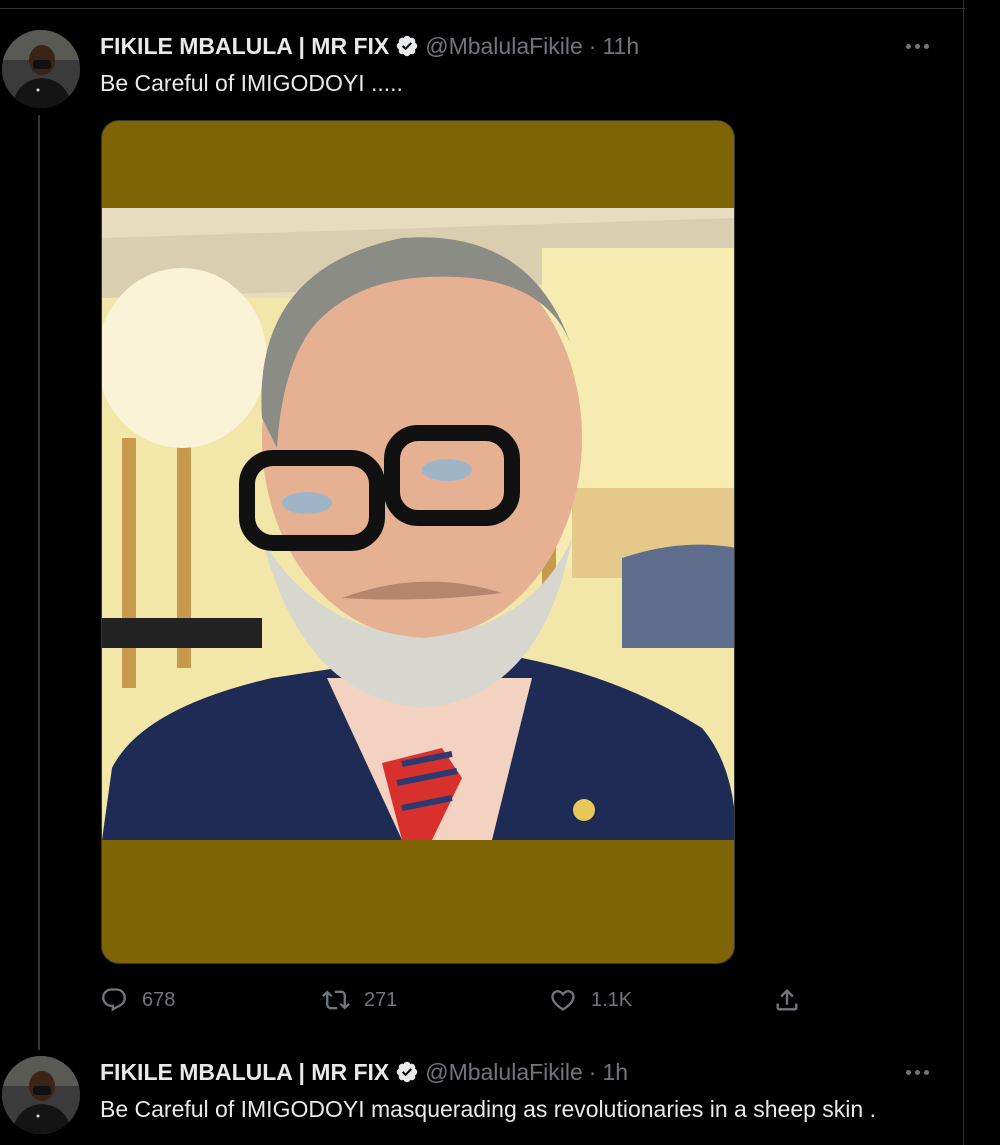  I want to click on share-icon, so click(787, 1000).